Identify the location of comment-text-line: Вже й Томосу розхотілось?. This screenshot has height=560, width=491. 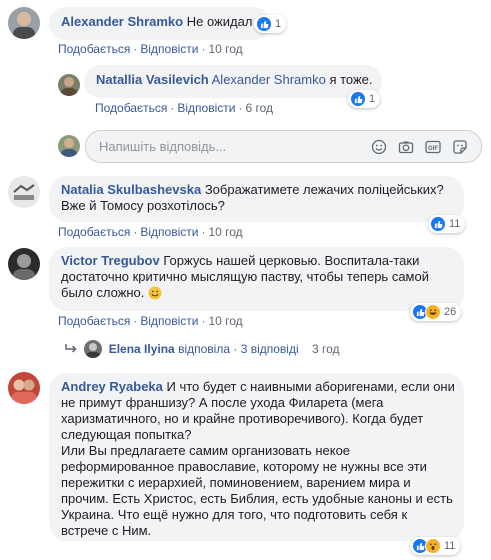
(143, 205).